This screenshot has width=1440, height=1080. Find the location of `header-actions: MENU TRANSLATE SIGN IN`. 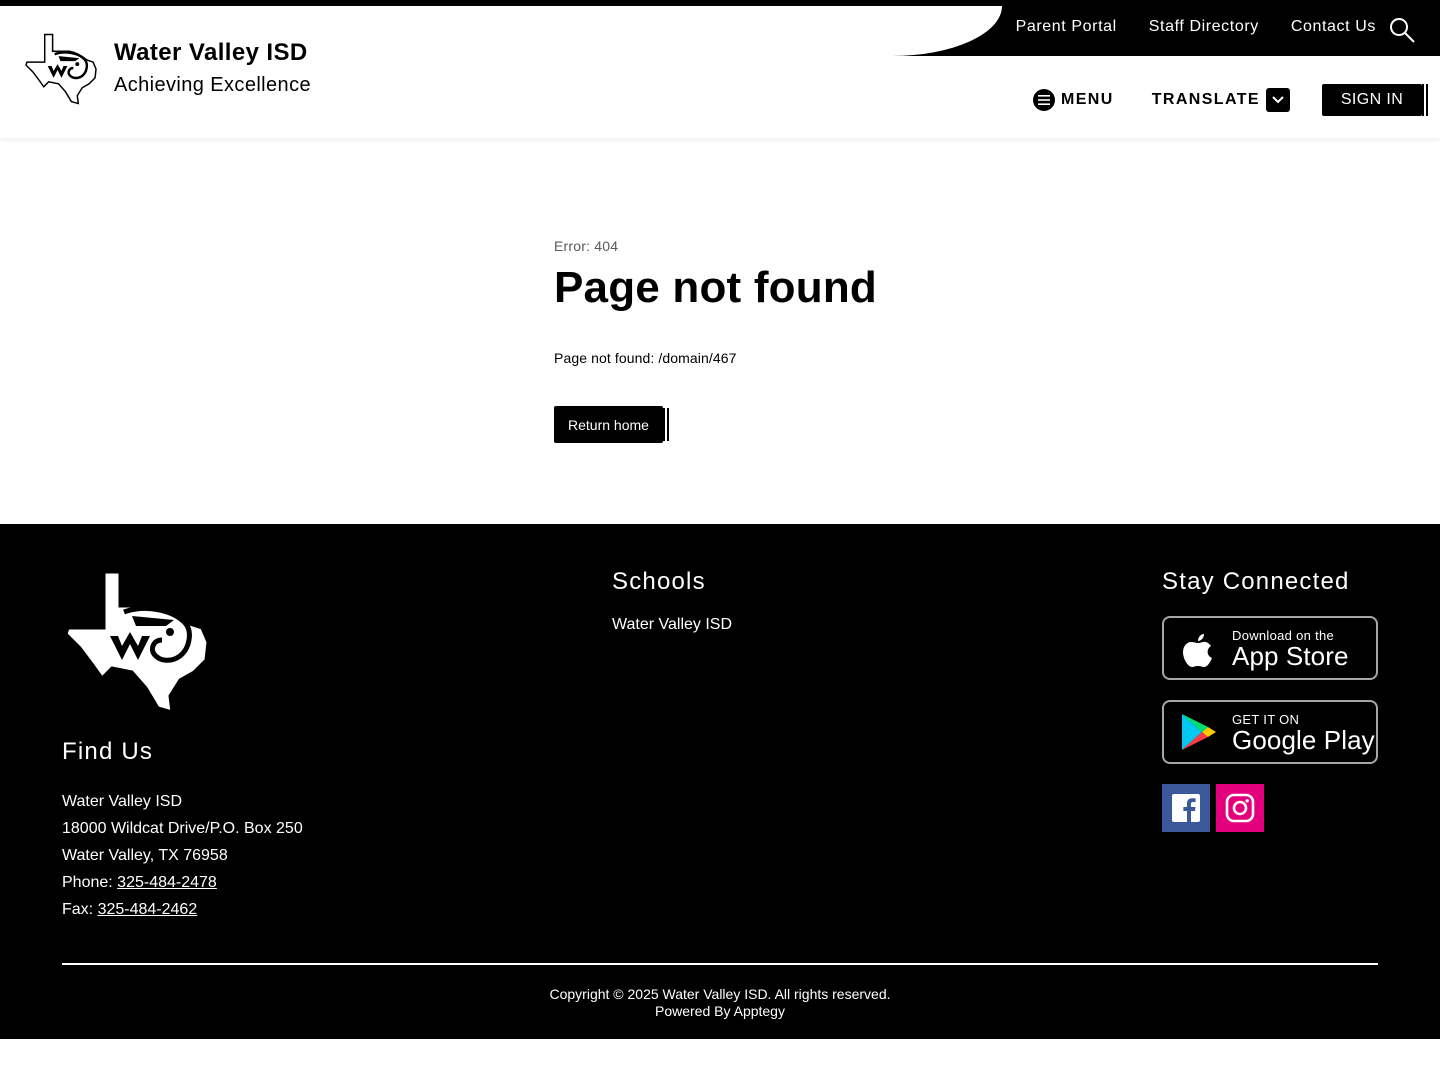

header-actions: MENU TRANSLATE SIGN IN is located at coordinates (1230, 100).